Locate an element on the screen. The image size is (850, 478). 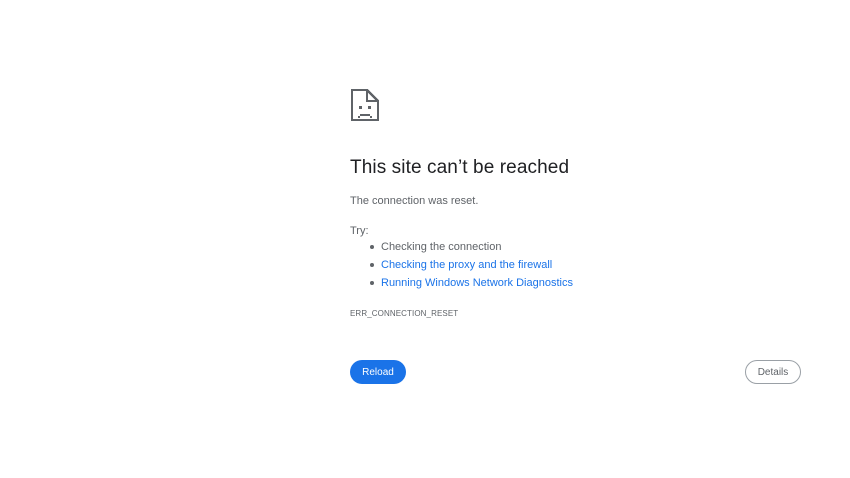
suggestion-check-connection: Checking the connection is located at coordinates (441, 247).